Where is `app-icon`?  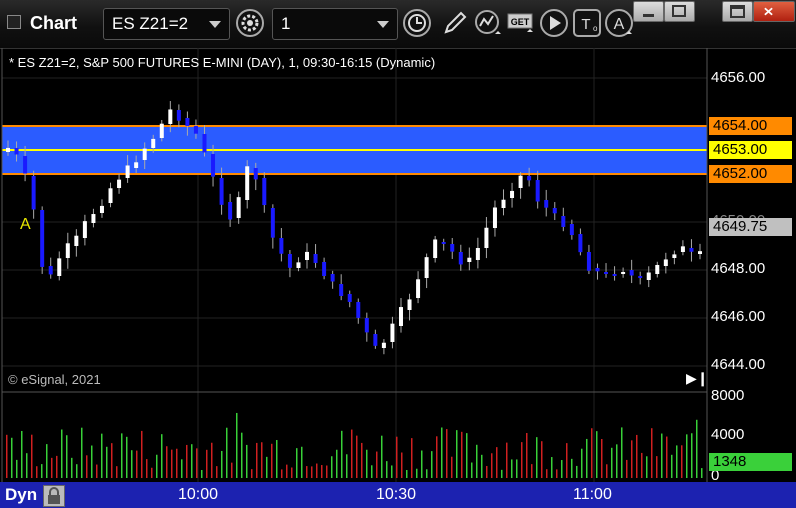
app-icon is located at coordinates (14, 22).